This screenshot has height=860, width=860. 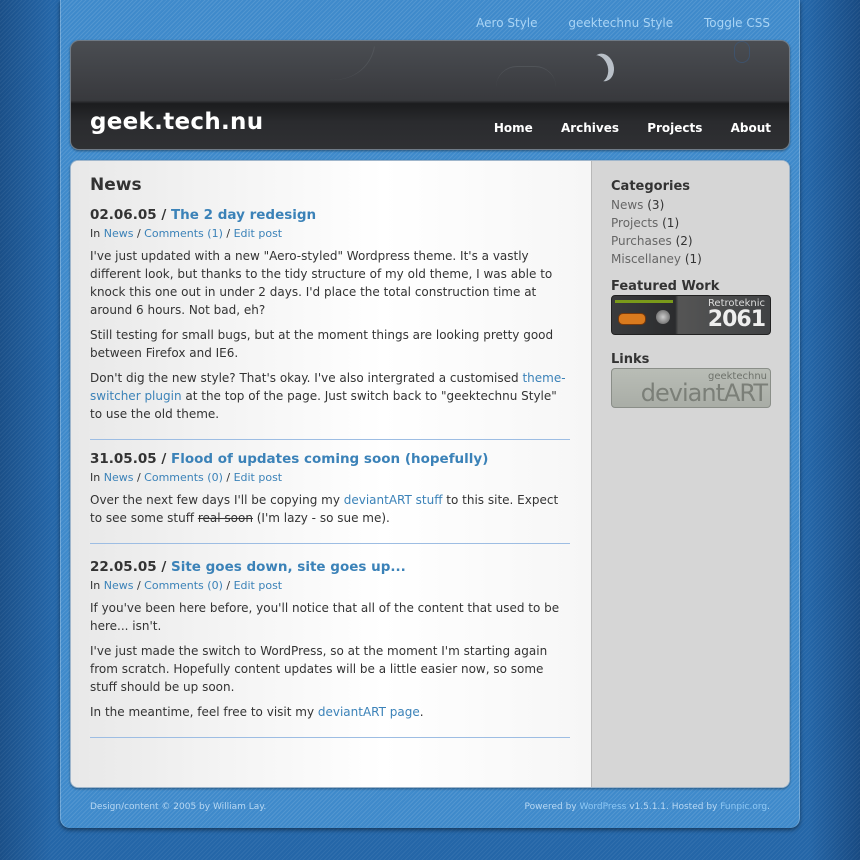 I want to click on text: In the meantime, feel free to visit my, so click(x=204, y=712).